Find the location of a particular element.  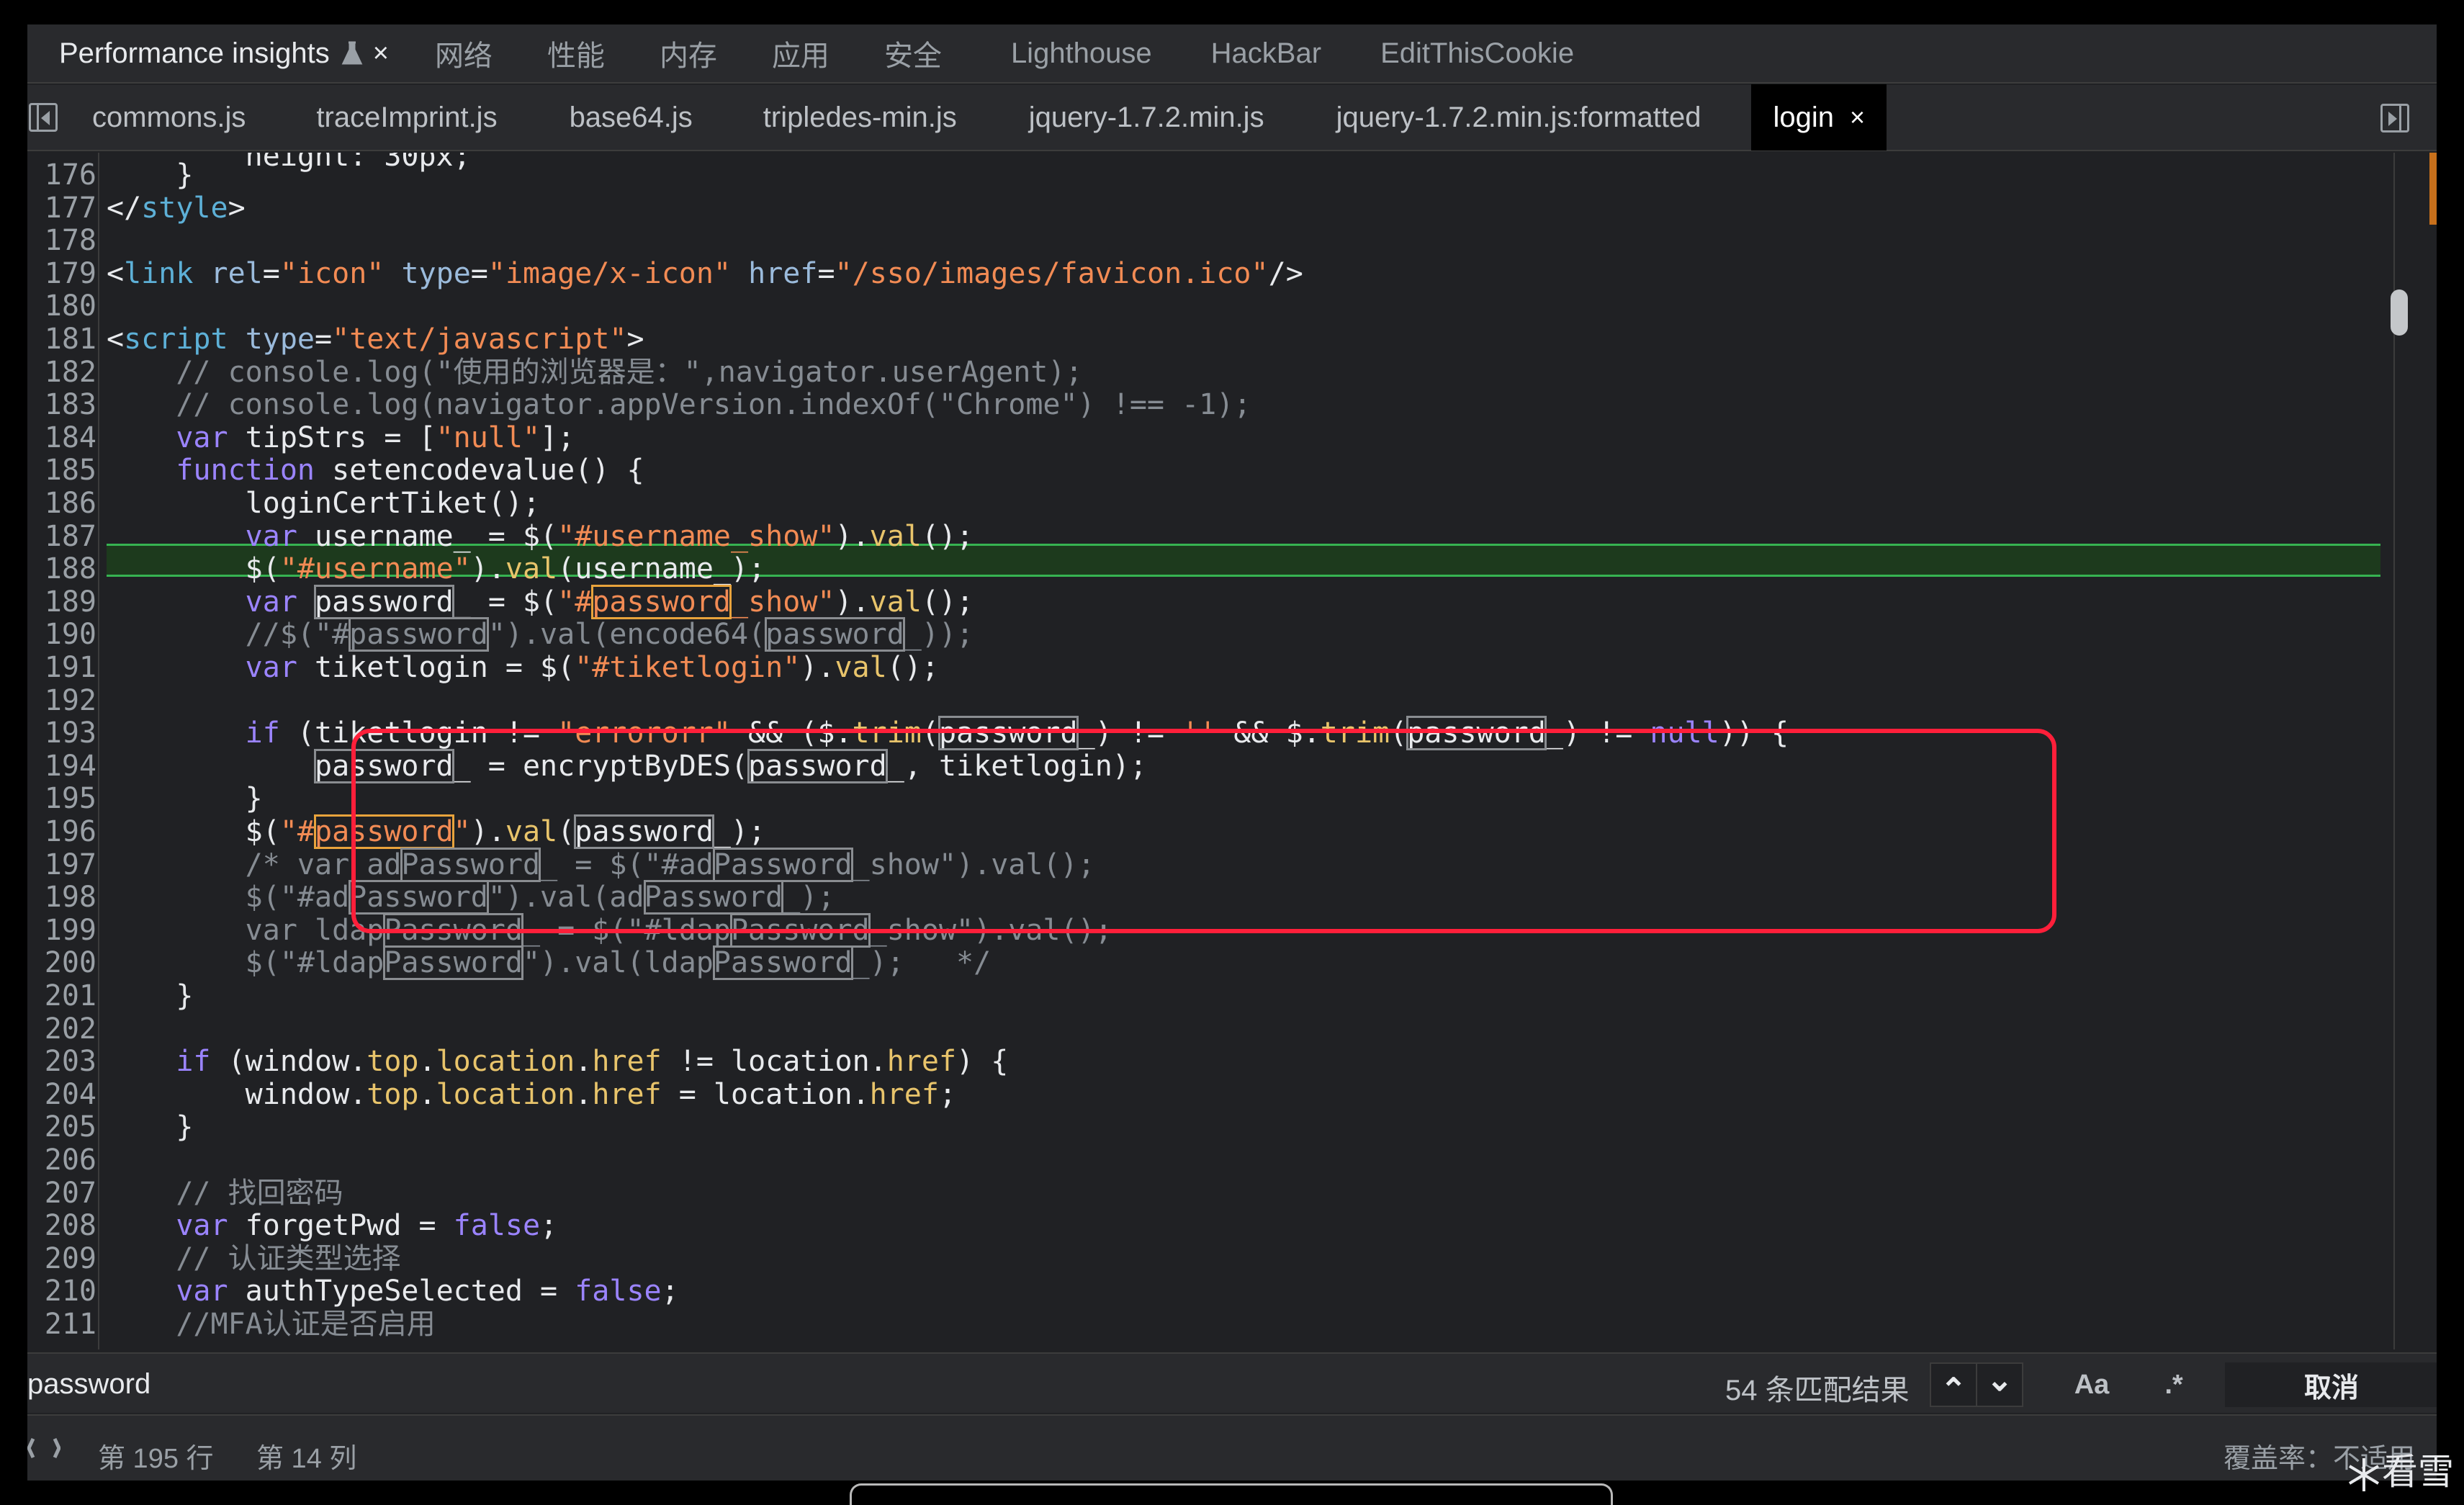

line-number: 182 is located at coordinates (70, 372).